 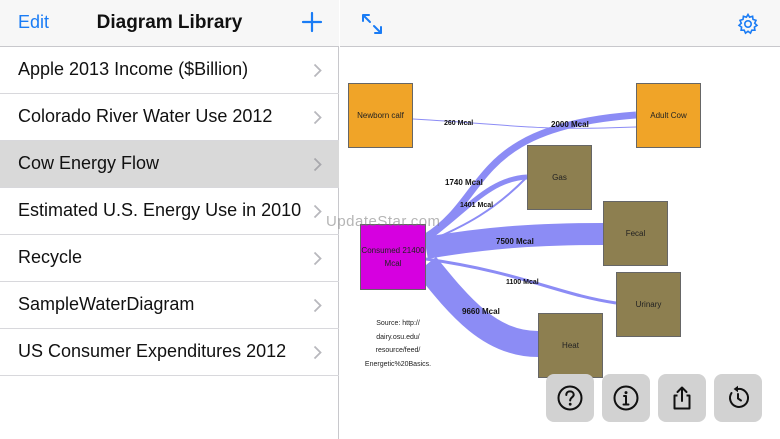 What do you see at coordinates (398, 364) in the screenshot?
I see `source-line: Energetic%20Basics.` at bounding box center [398, 364].